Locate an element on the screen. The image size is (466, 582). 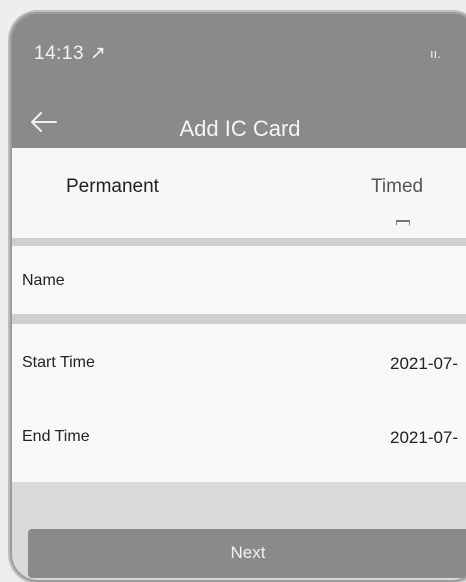
name-label: Name is located at coordinates (43, 280).